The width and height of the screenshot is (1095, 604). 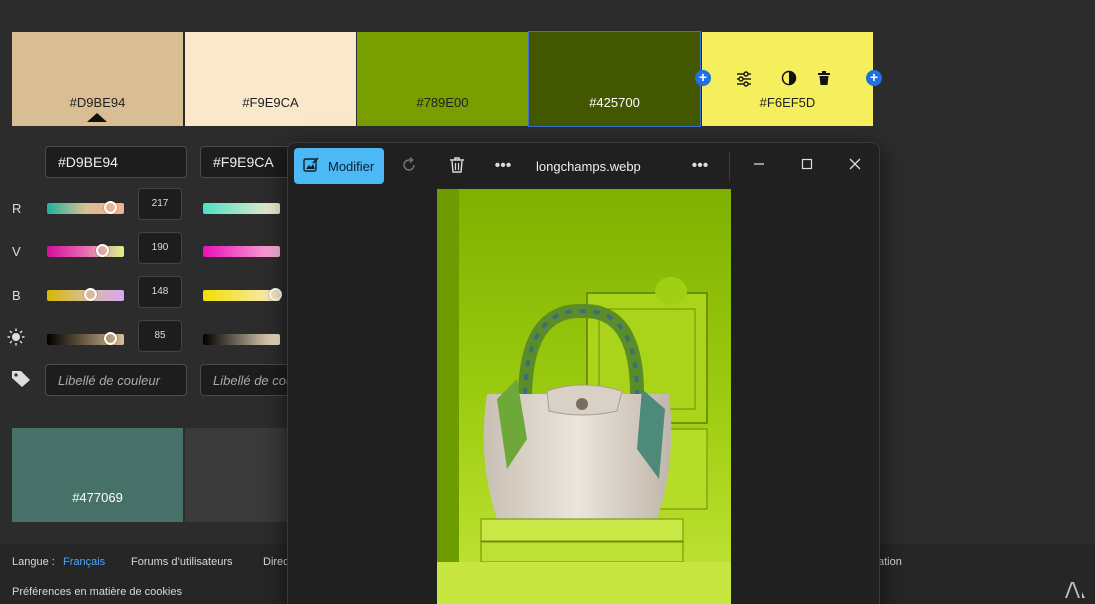 What do you see at coordinates (442, 79) in the screenshot?
I see `swatch-3: #789E00` at bounding box center [442, 79].